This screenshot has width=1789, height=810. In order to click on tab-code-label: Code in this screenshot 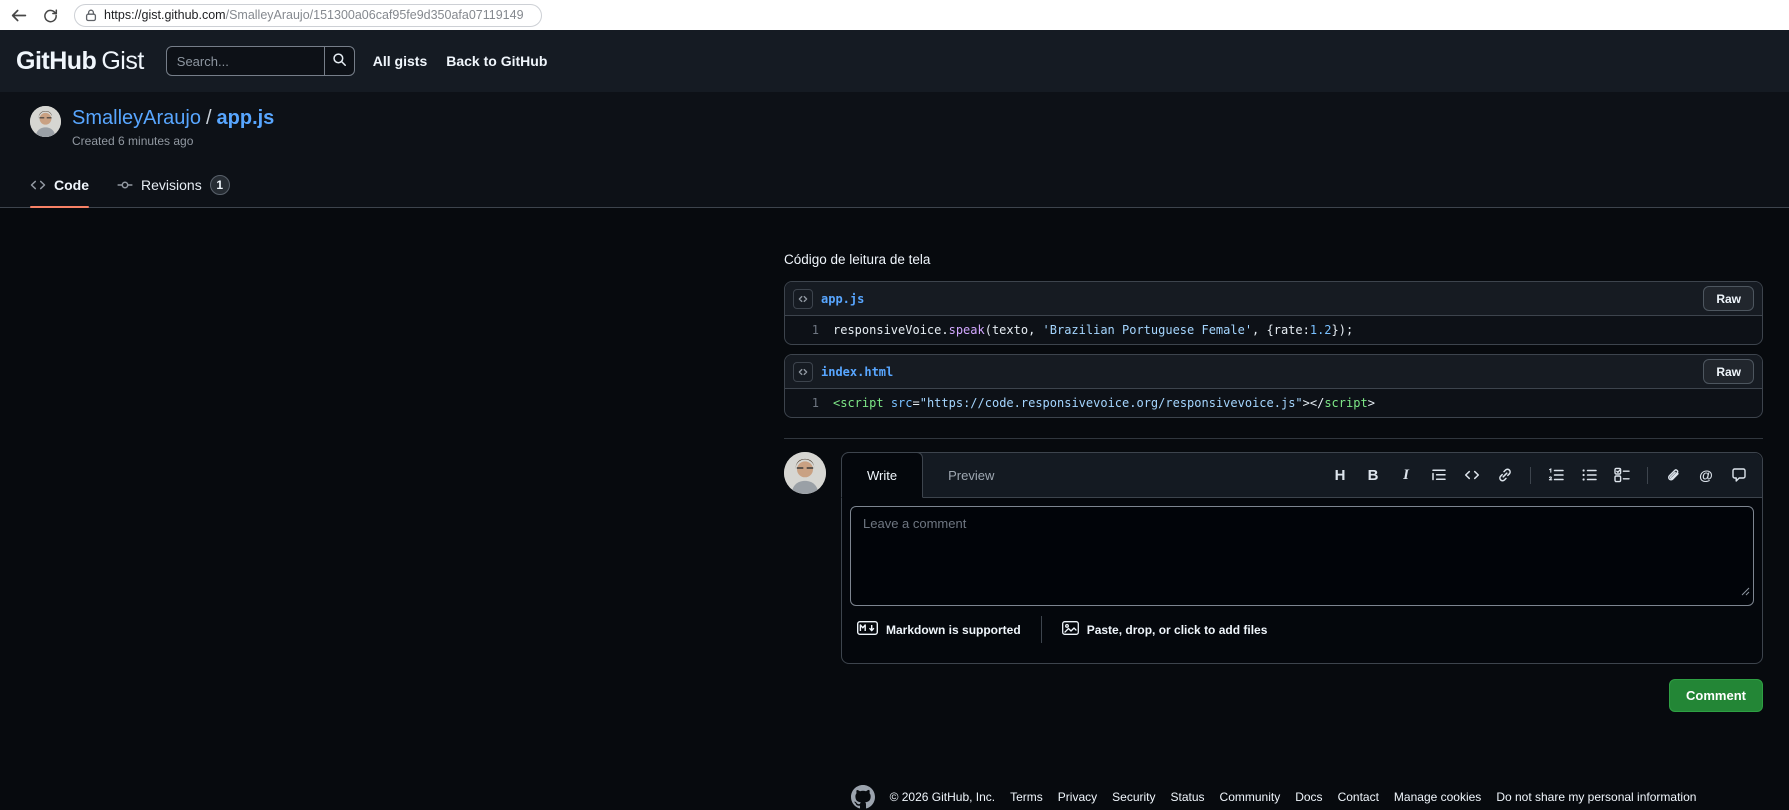, I will do `click(71, 185)`.